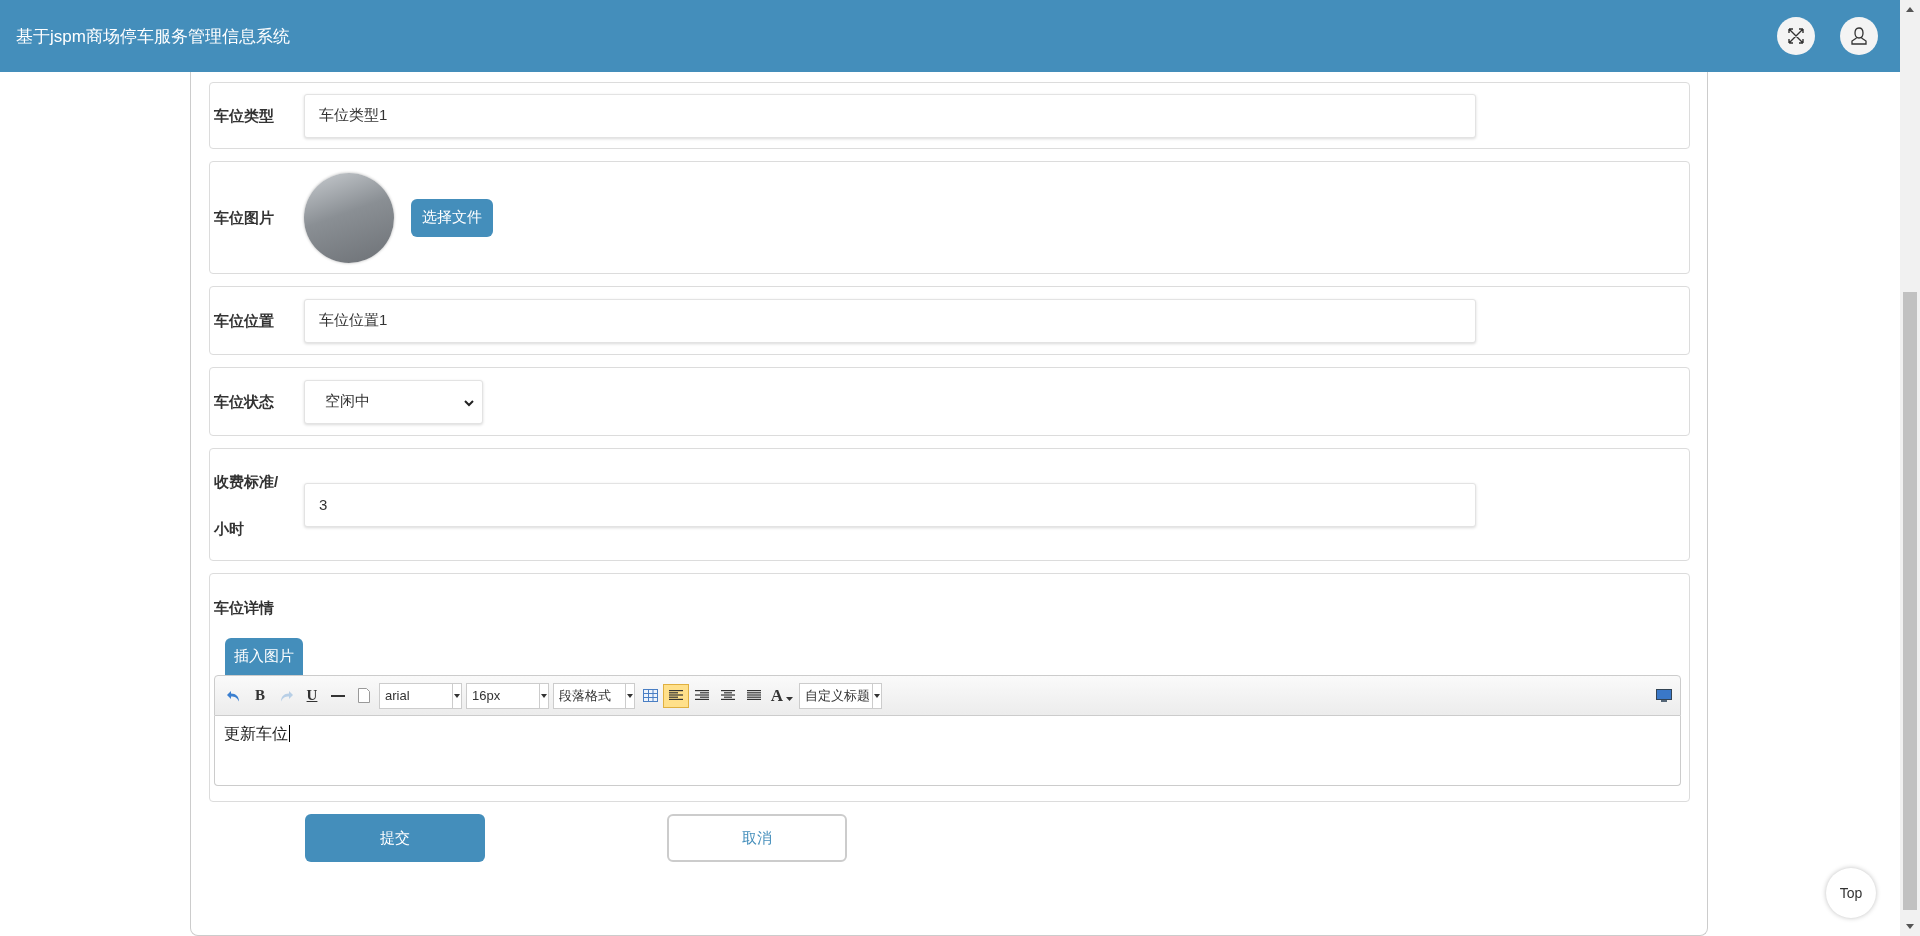 The height and width of the screenshot is (936, 1920). I want to click on underline-button: U, so click(312, 695).